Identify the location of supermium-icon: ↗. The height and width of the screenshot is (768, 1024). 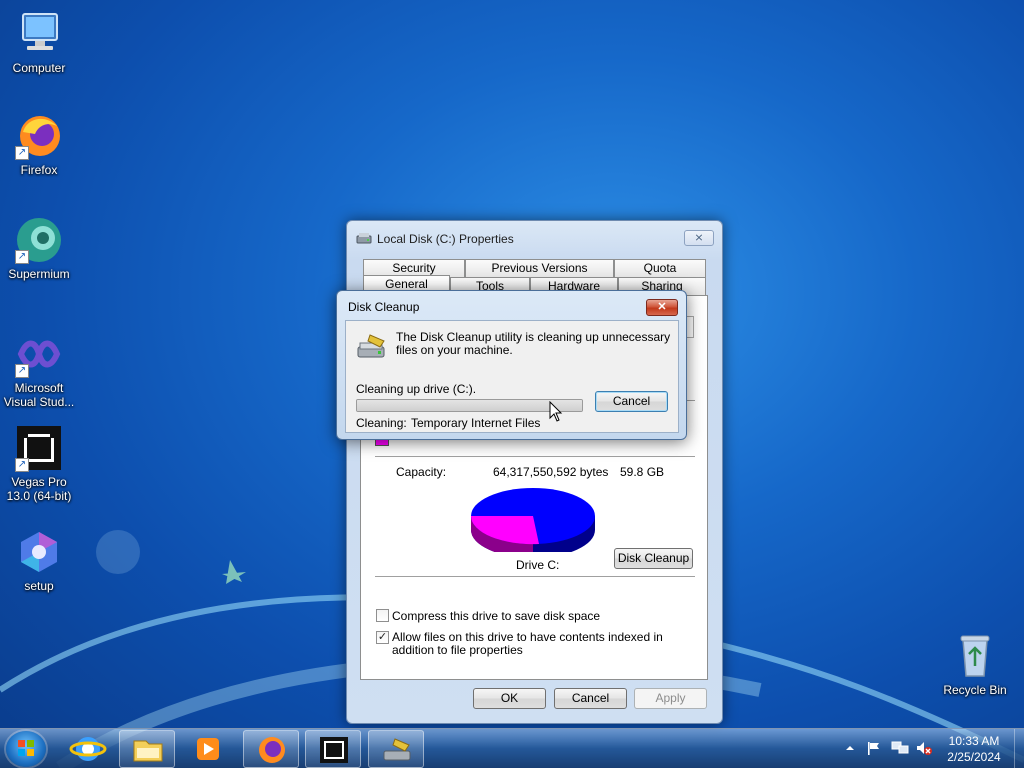
(39, 240).